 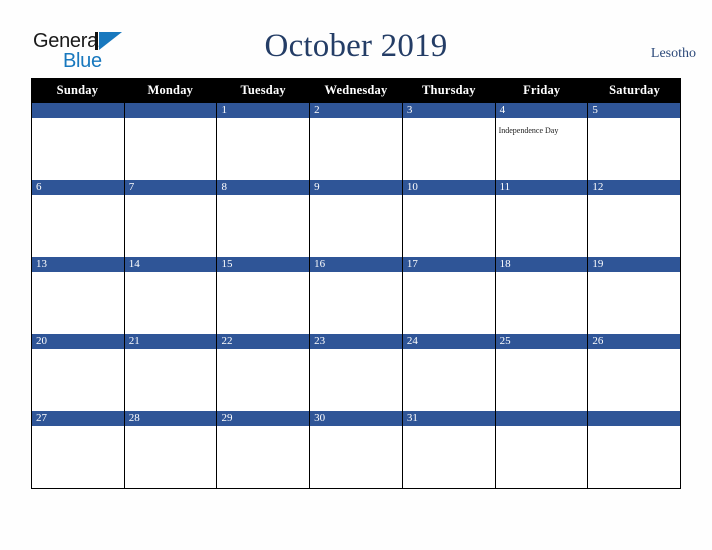 I want to click on day-number-band: 30, so click(x=356, y=418).